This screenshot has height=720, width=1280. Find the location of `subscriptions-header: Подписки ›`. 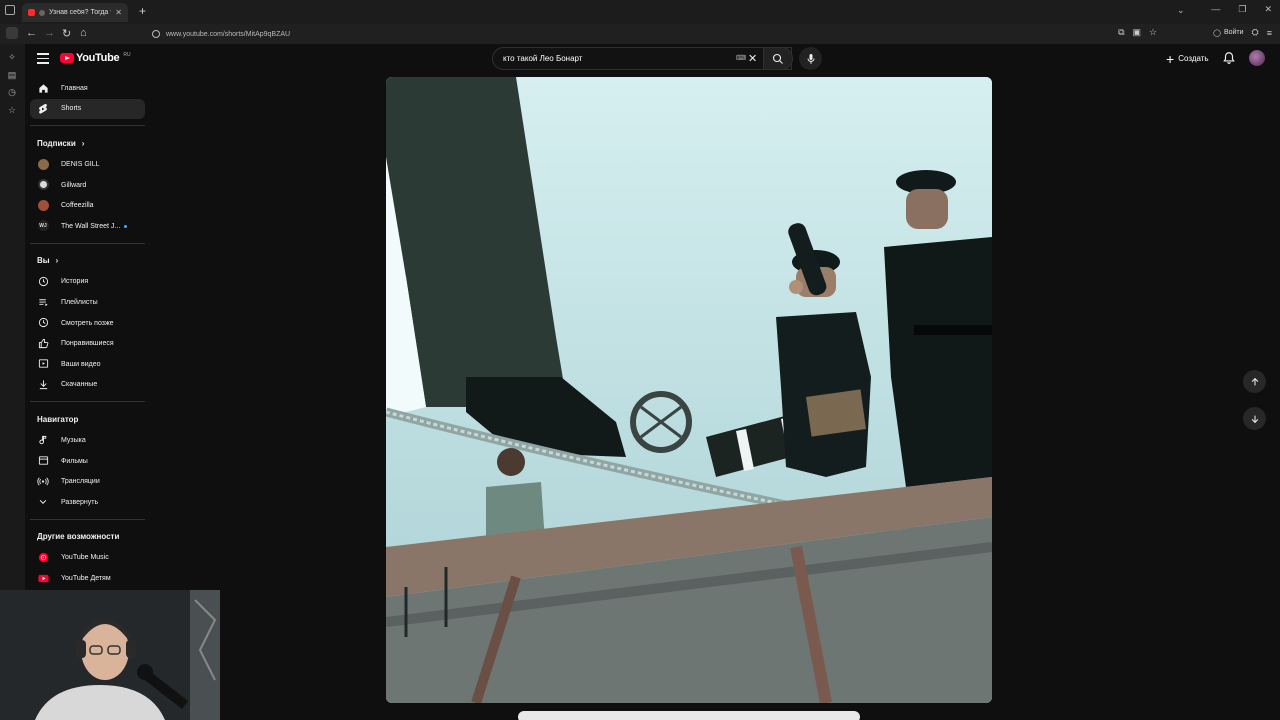

subscriptions-header: Подписки › is located at coordinates (87, 143).